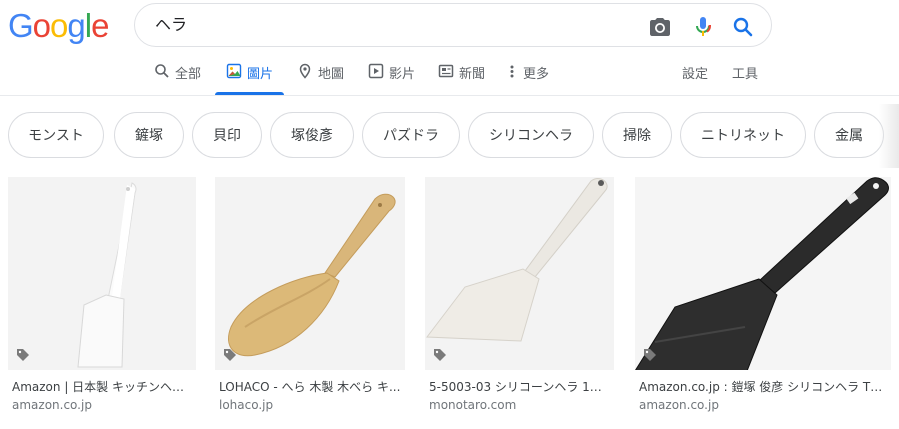 The image size is (899, 429). What do you see at coordinates (234, 71) in the screenshot?
I see `image-icon` at bounding box center [234, 71].